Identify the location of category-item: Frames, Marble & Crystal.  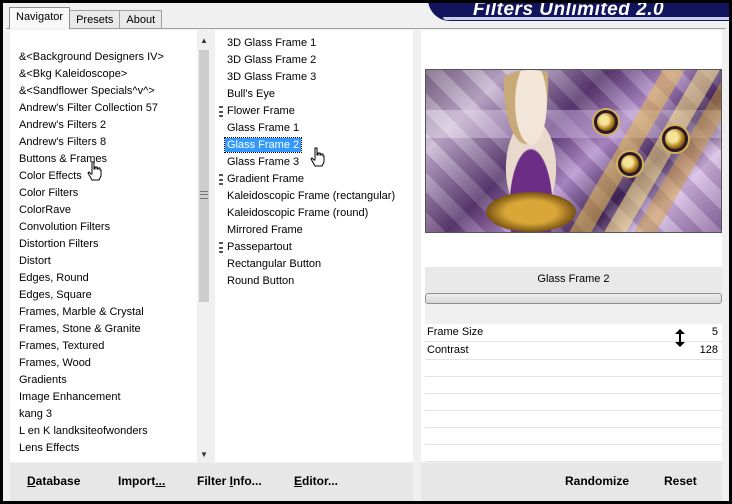
(81, 312).